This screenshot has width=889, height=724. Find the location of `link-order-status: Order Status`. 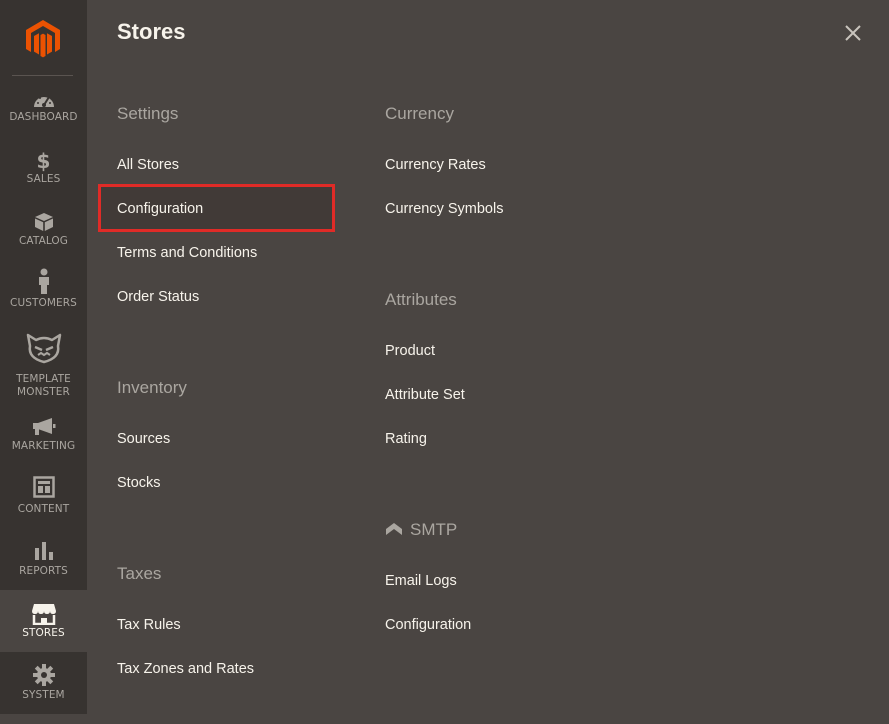

link-order-status: Order Status is located at coordinates (158, 297).